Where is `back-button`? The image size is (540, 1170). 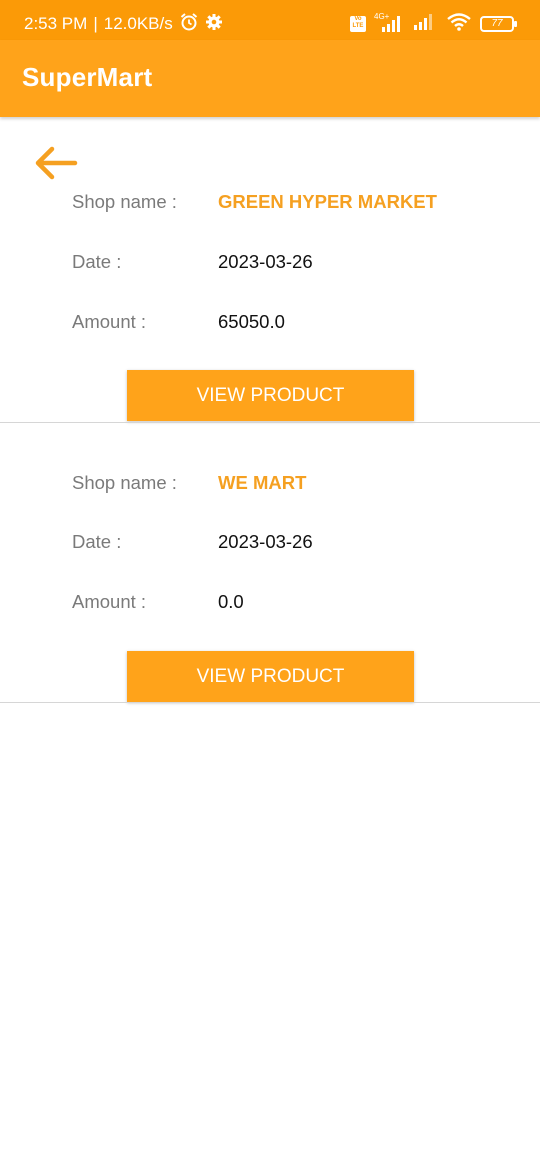 back-button is located at coordinates (55, 165).